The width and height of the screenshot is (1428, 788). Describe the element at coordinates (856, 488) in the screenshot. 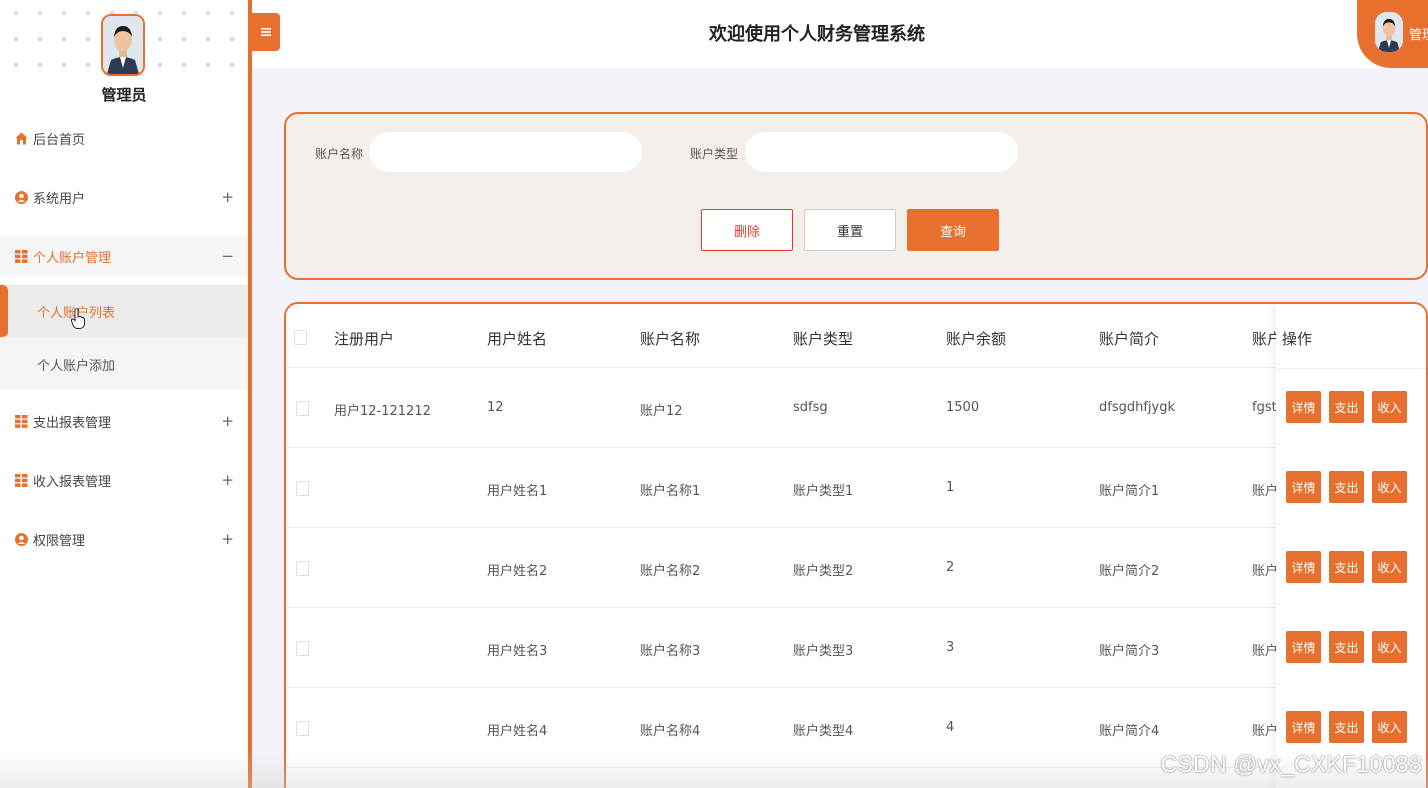

I see `table-row: 用户姓名1 账户名称1 账户类型1 1 账户简介1 账户i` at that location.